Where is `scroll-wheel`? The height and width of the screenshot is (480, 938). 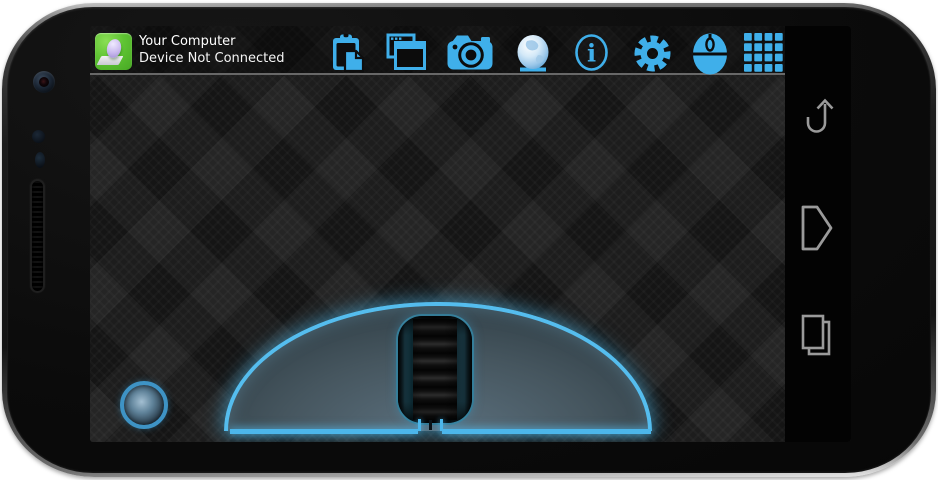
scroll-wheel is located at coordinates (435, 369).